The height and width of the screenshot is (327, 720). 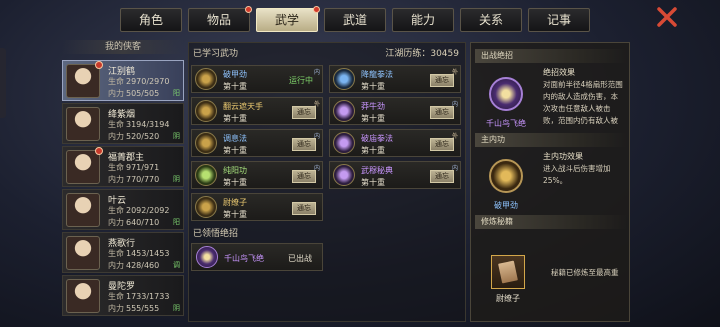 I want to click on tab-1: 物品, so click(x=220, y=19).